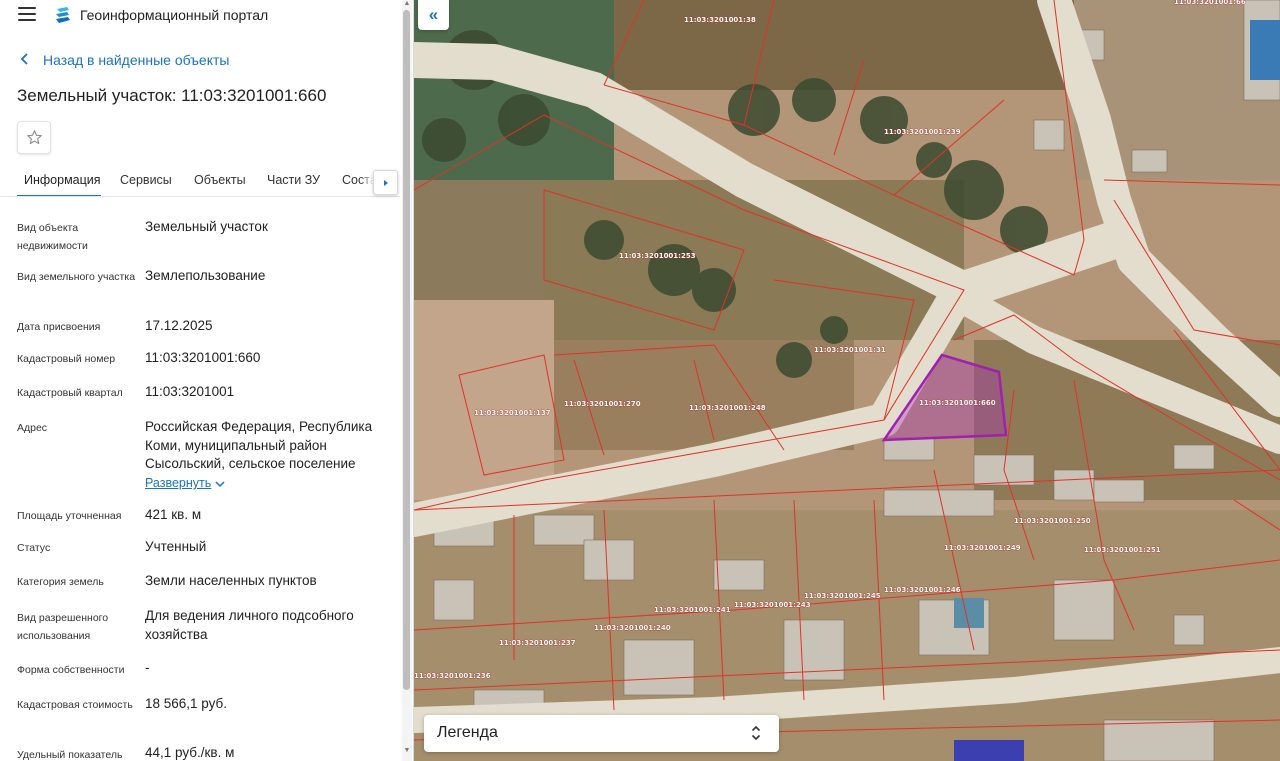 Image resolution: width=1280 pixels, height=761 pixels. I want to click on parcel-label: 11:03:3201001:245, so click(842, 596).